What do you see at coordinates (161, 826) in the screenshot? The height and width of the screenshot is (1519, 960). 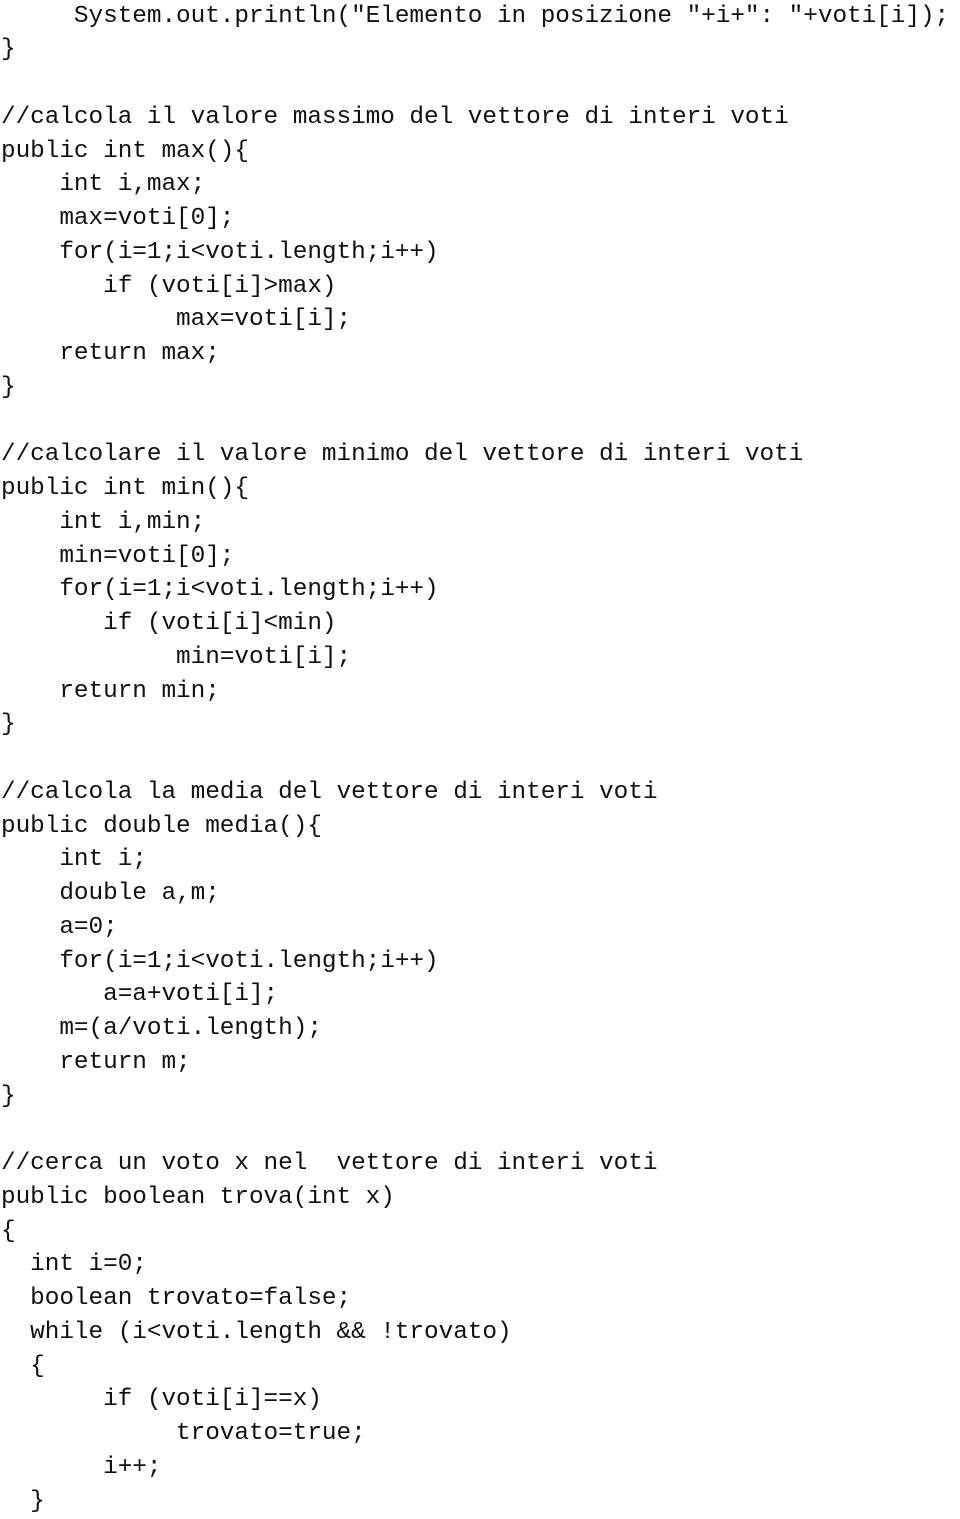 I see `method-signature-media: public double media(){` at bounding box center [161, 826].